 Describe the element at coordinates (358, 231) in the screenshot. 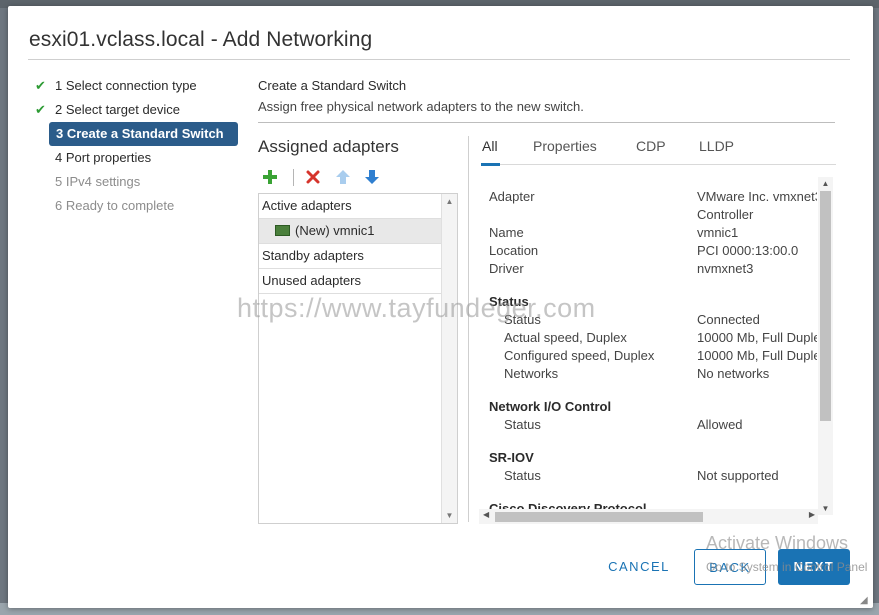

I see `adapter-vmnic1: (New) vmnic1` at that location.